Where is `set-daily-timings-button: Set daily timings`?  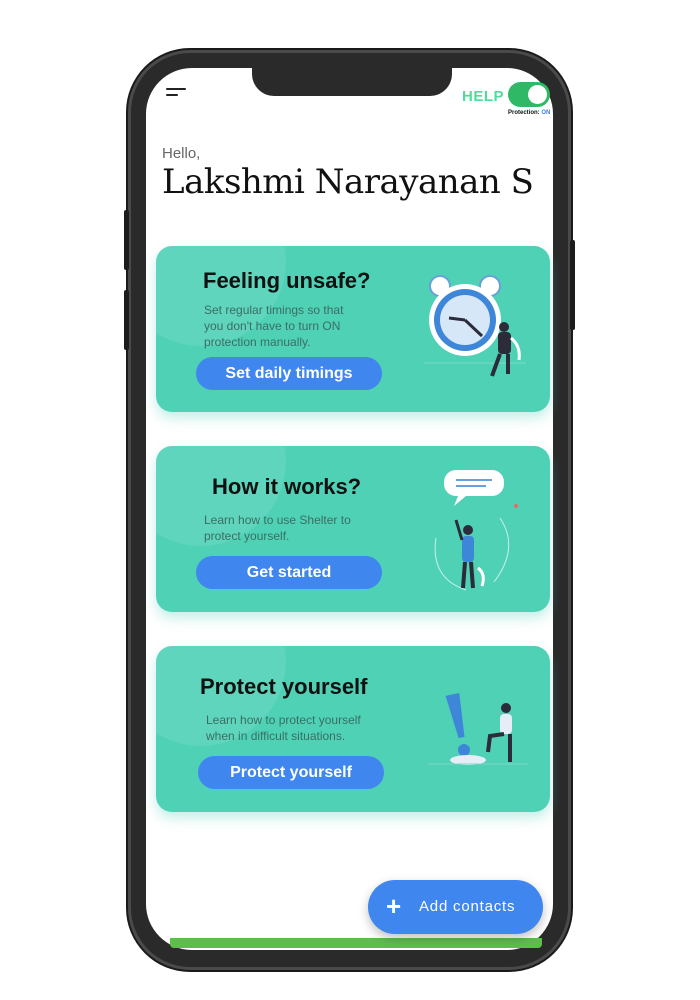
set-daily-timings-button: Set daily timings is located at coordinates (289, 373).